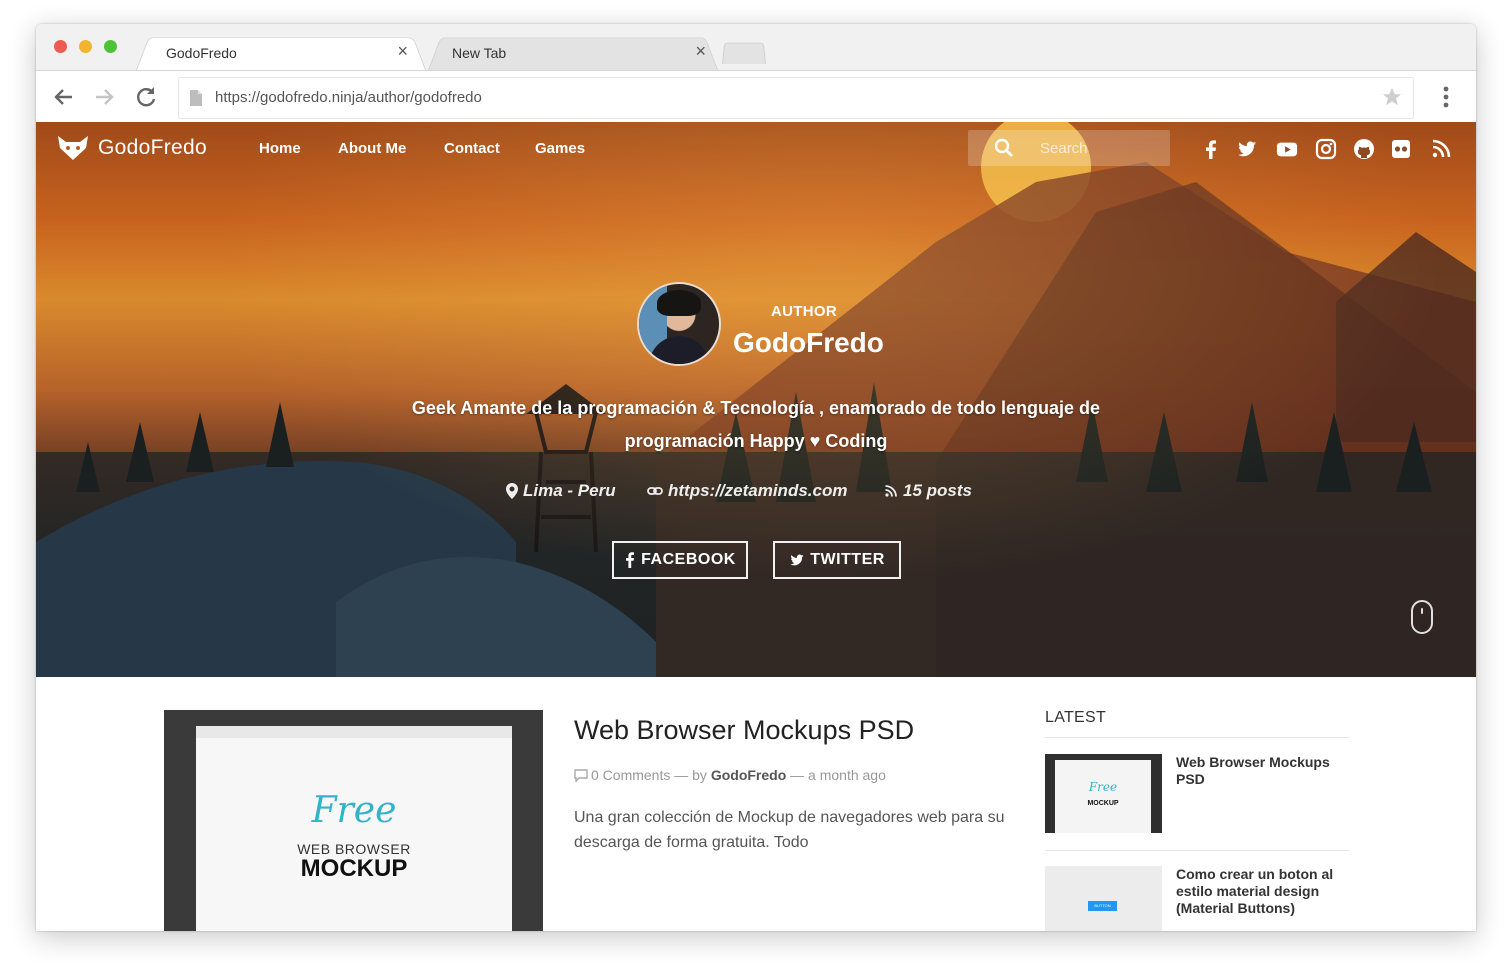 The width and height of the screenshot is (1508, 966). Describe the element at coordinates (1261, 771) in the screenshot. I see `sidebar-item-title: Web Browser Mockups PSD` at that location.